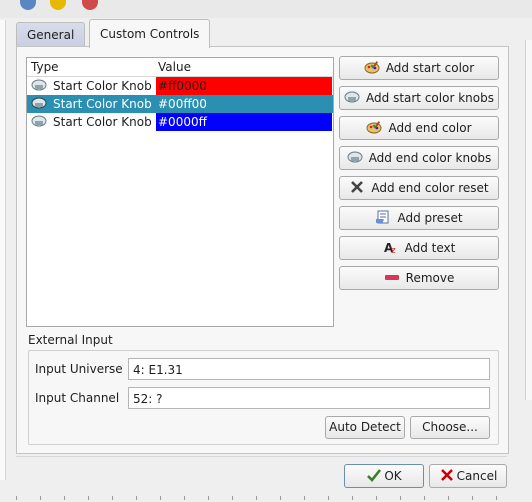 The image size is (532, 502). I want to click on ok-button: OK, so click(384, 476).